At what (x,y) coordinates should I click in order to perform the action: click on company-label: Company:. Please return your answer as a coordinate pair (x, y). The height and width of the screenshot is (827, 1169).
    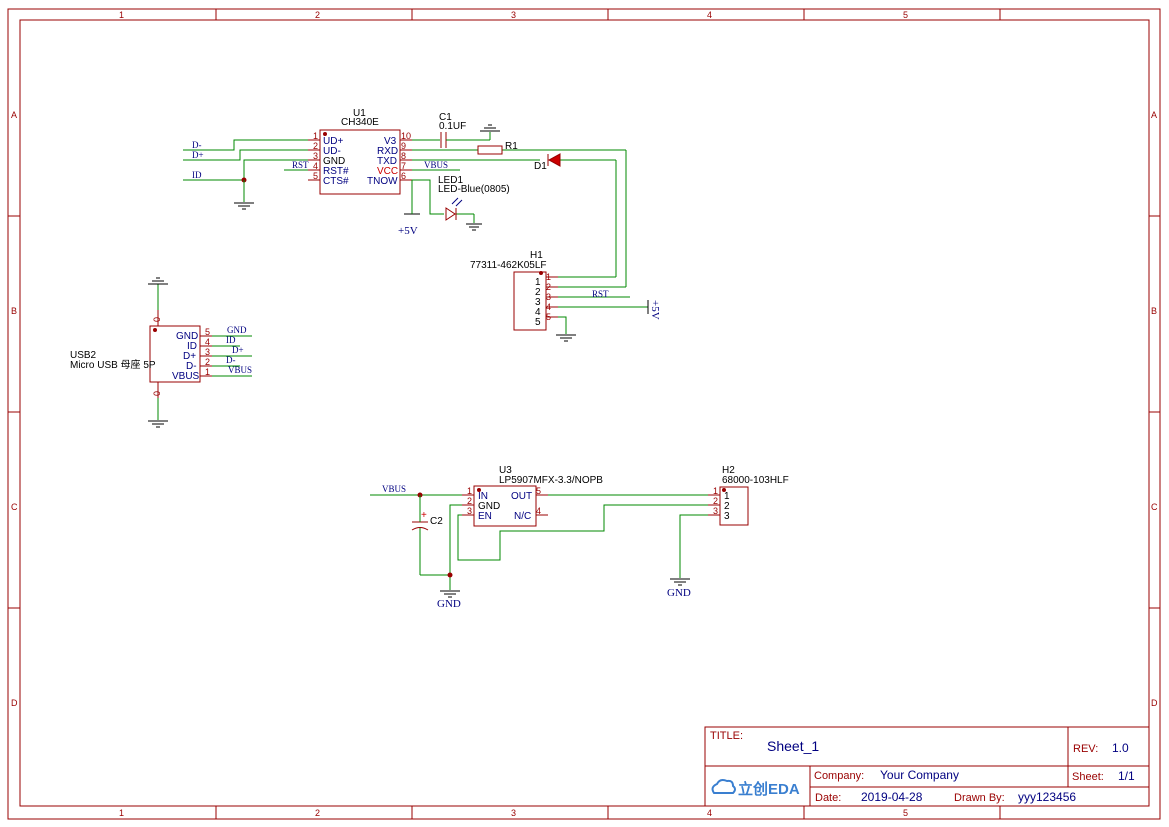
    Looking at the image, I should click on (839, 776).